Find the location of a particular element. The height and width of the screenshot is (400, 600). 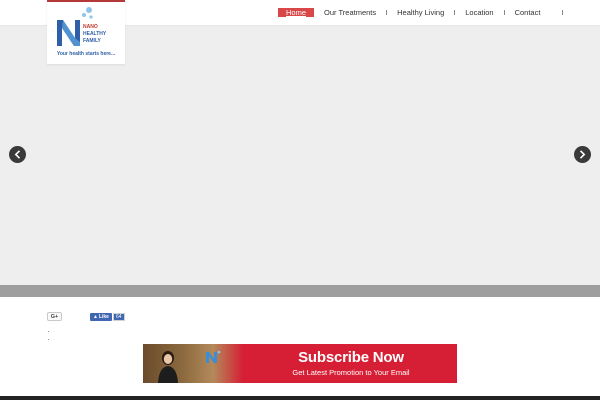

nav-item-location: Location is located at coordinates (479, 12).